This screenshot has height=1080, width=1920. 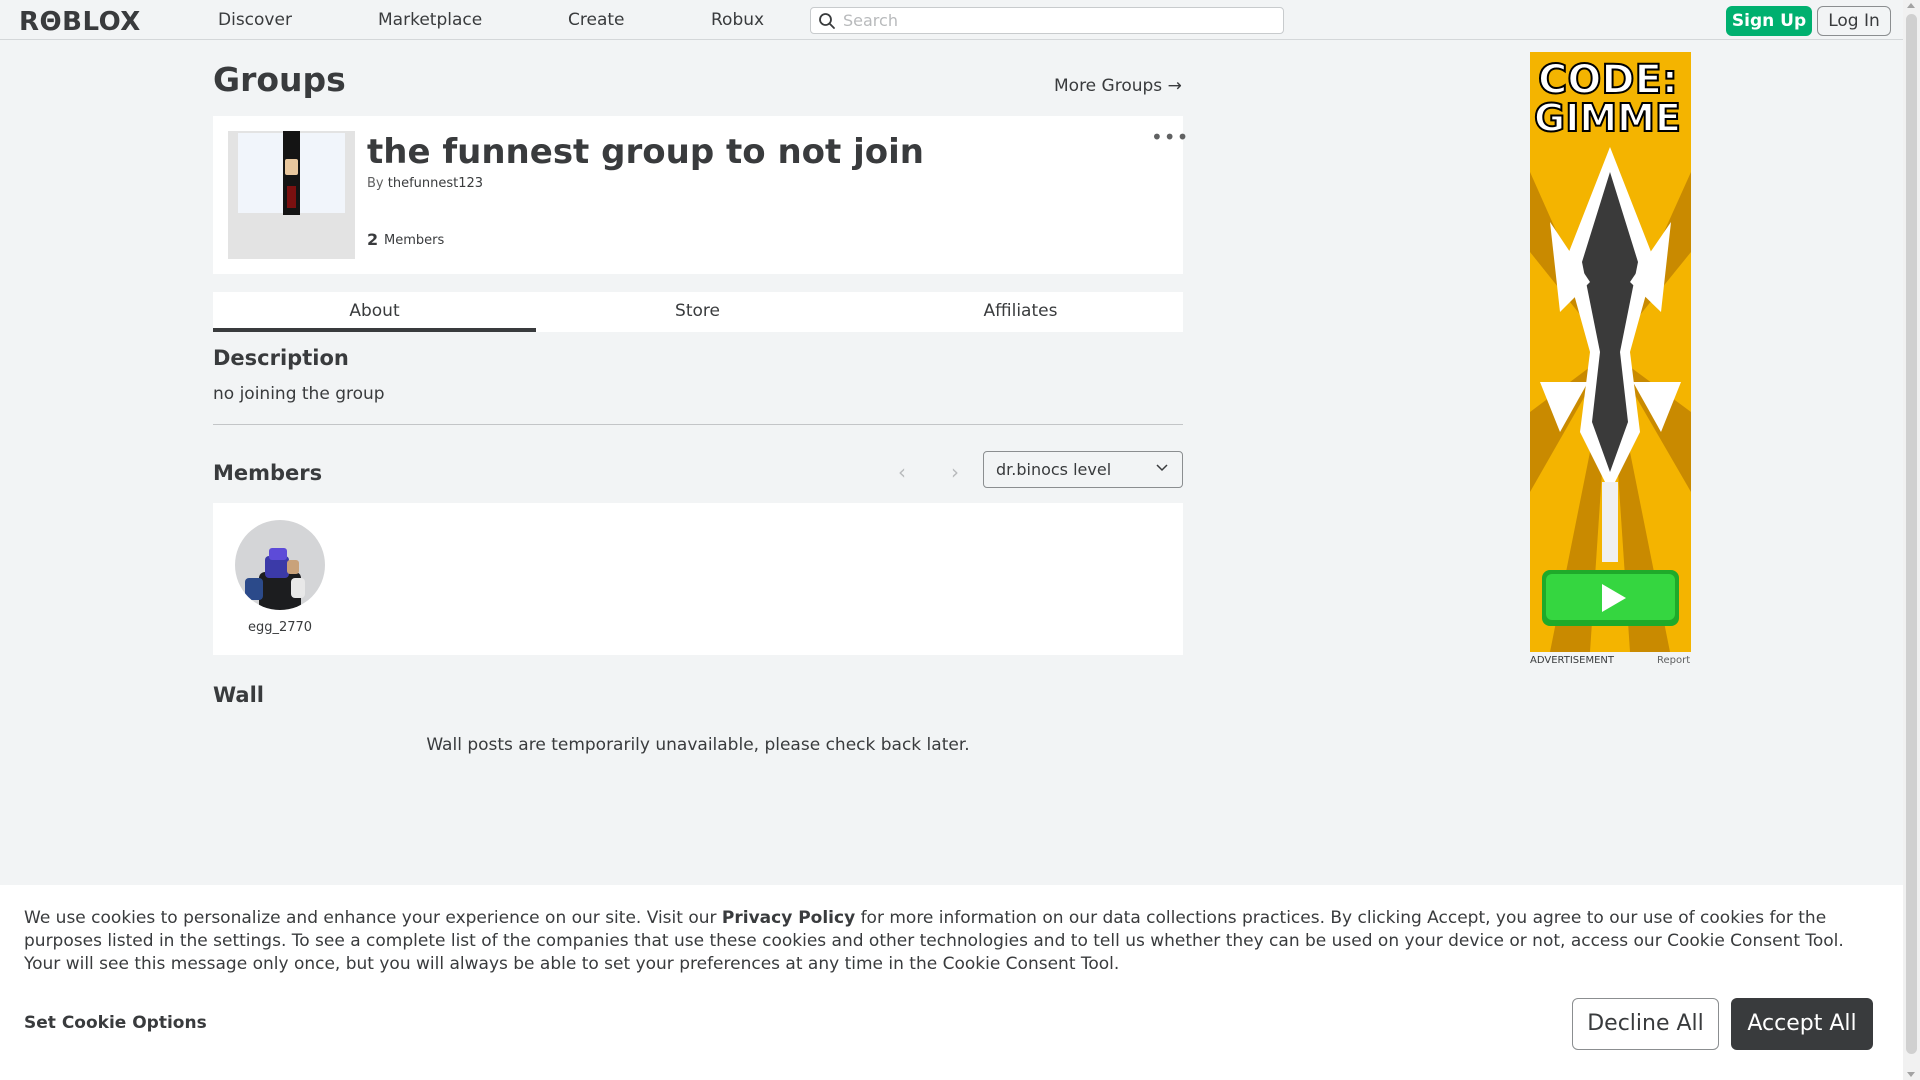 What do you see at coordinates (1645, 1024) in the screenshot?
I see `decline-all-button: Decline All` at bounding box center [1645, 1024].